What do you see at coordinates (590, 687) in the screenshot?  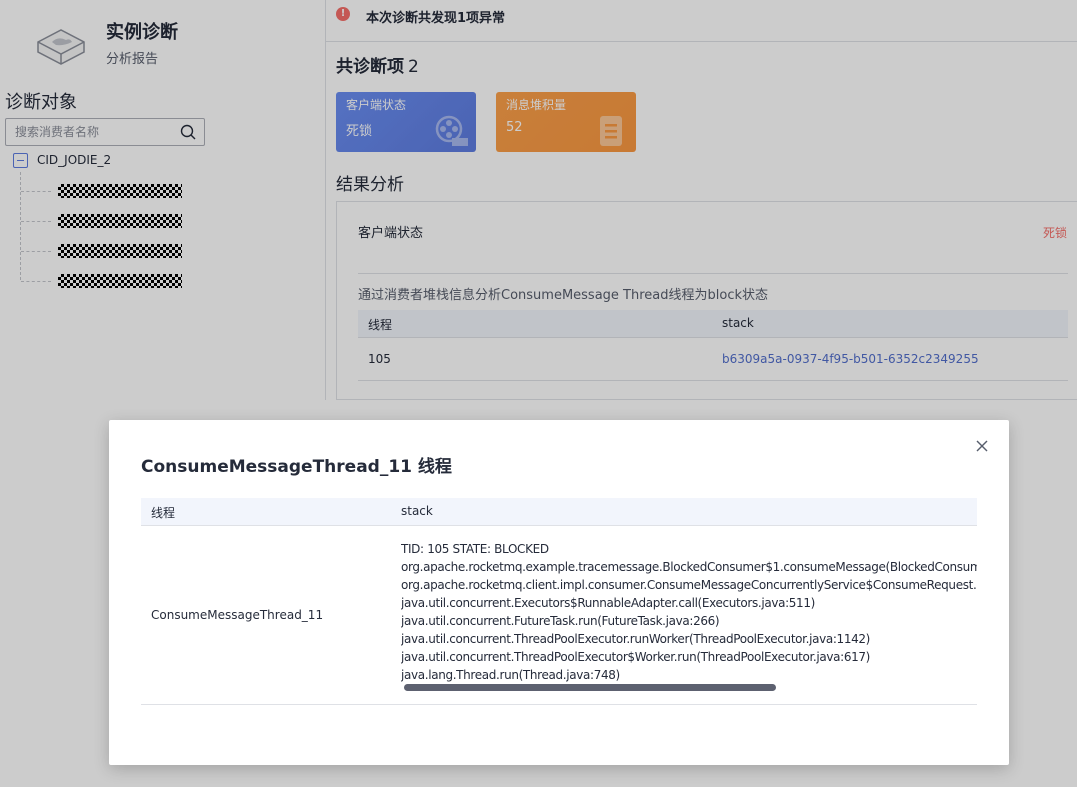 I see `horizontal-scrollbar` at bounding box center [590, 687].